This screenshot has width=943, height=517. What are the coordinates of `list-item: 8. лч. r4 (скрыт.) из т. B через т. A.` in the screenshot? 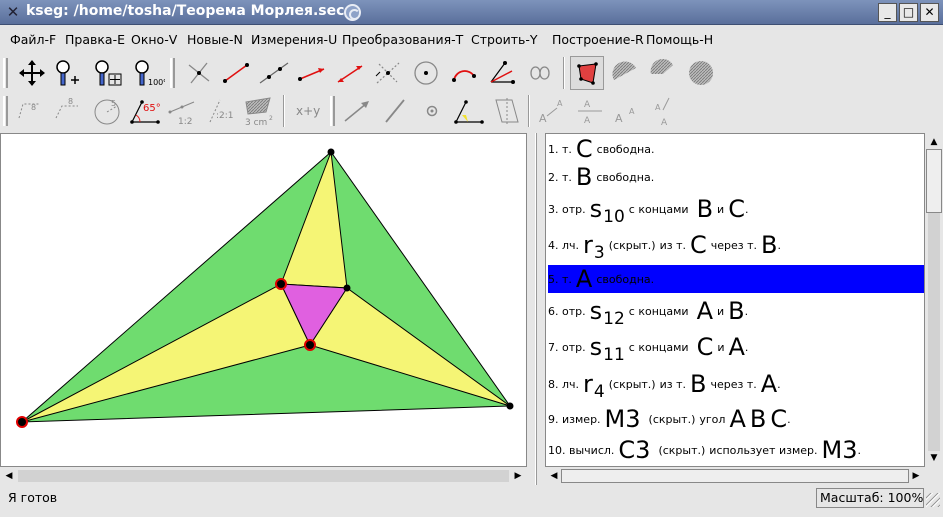 It's located at (735, 384).